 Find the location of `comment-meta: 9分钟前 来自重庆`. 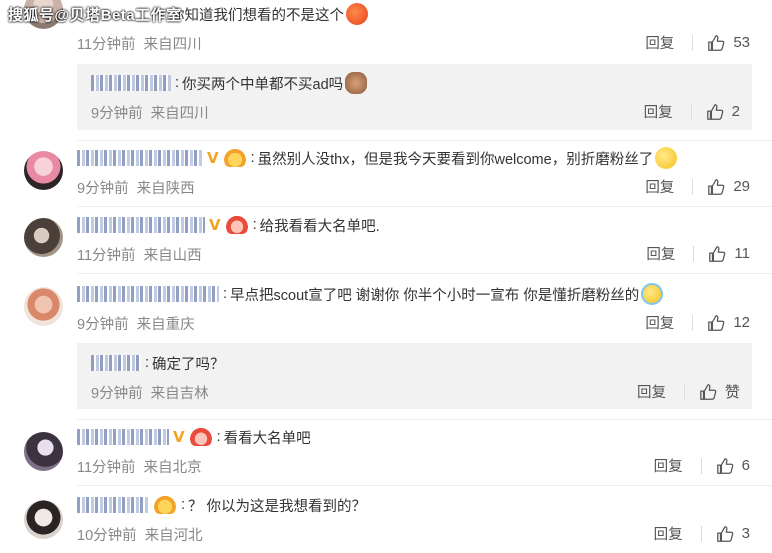

comment-meta: 9分钟前 来自重庆 is located at coordinates (136, 323).